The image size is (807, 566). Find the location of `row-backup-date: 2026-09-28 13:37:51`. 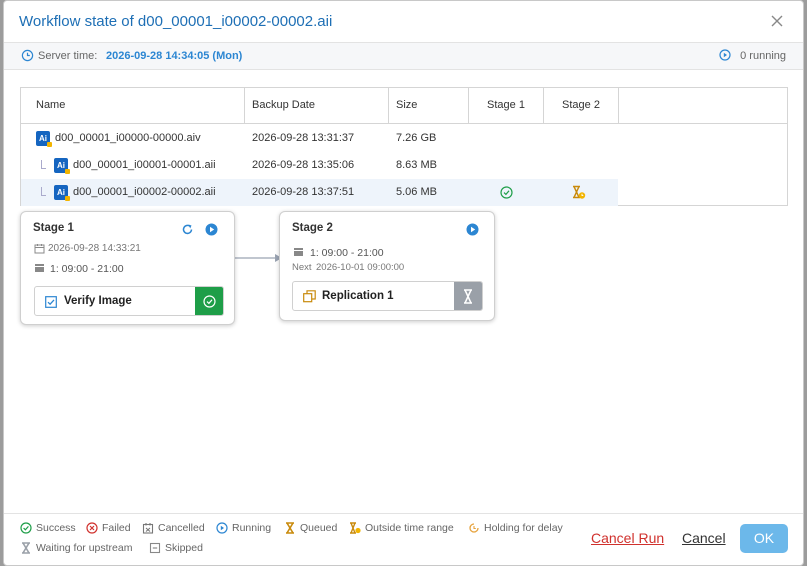

row-backup-date: 2026-09-28 13:37:51 is located at coordinates (303, 192).